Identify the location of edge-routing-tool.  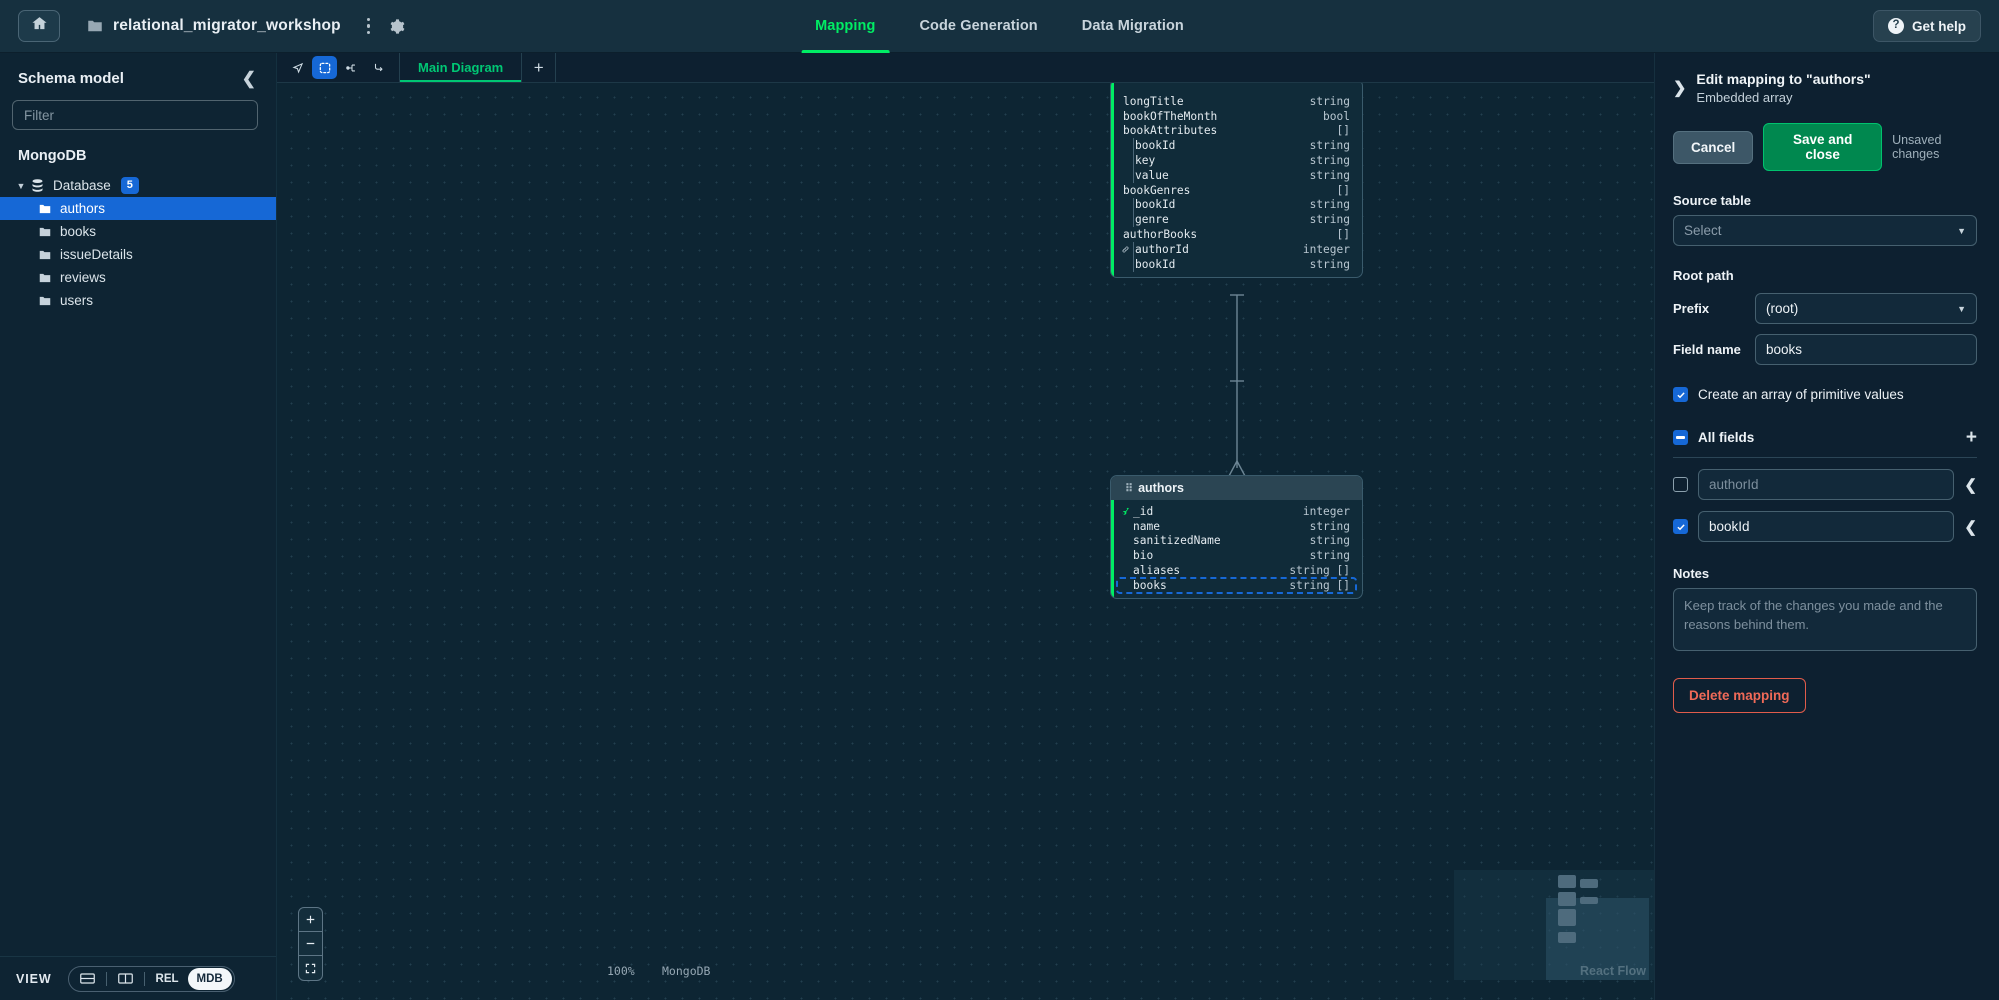
(378, 67).